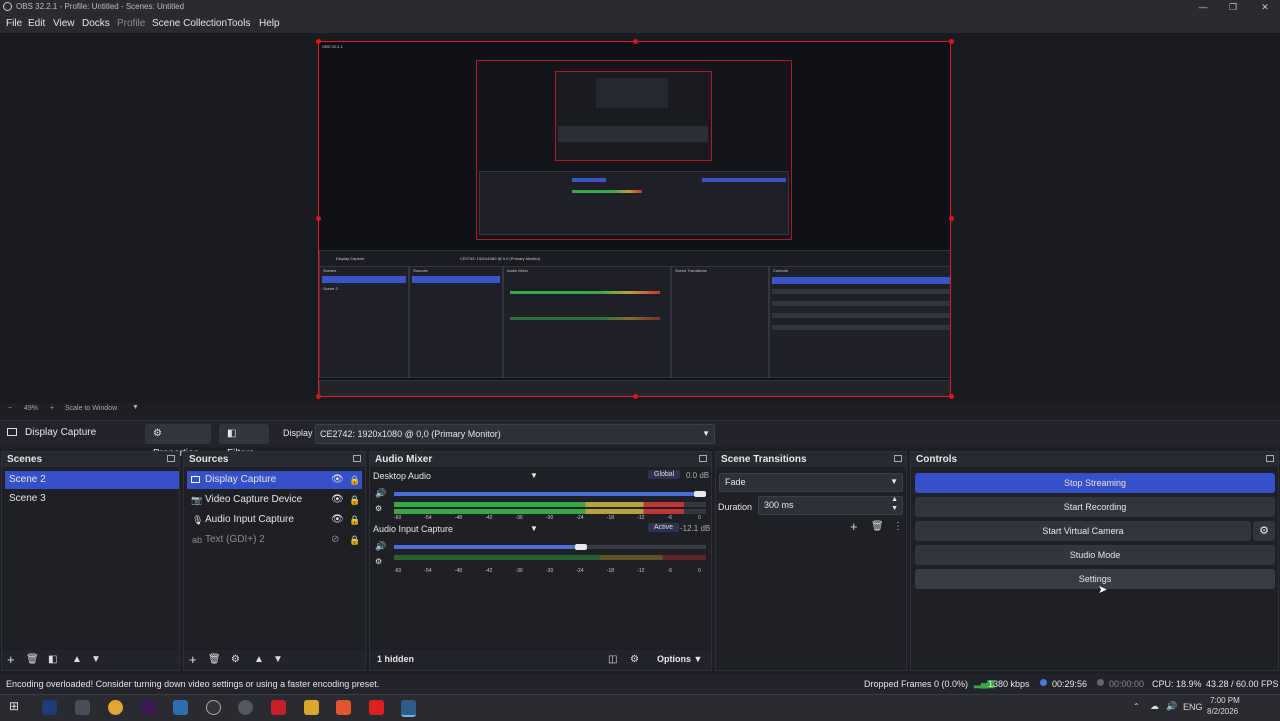 The image size is (1280, 721). I want to click on clock-date: 8/2/2026, so click(1222, 711).